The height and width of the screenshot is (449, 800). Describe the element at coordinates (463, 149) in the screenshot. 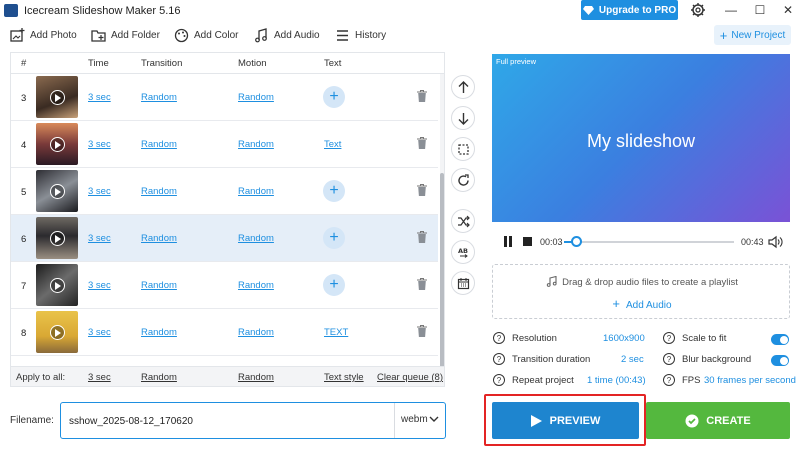

I see `crop-button` at that location.